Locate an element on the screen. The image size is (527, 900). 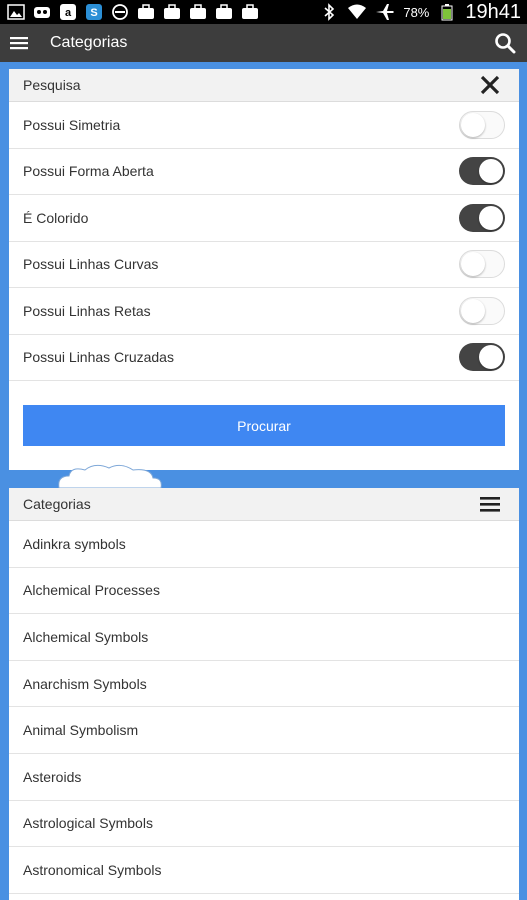
categories-menu-button is located at coordinates (490, 504).